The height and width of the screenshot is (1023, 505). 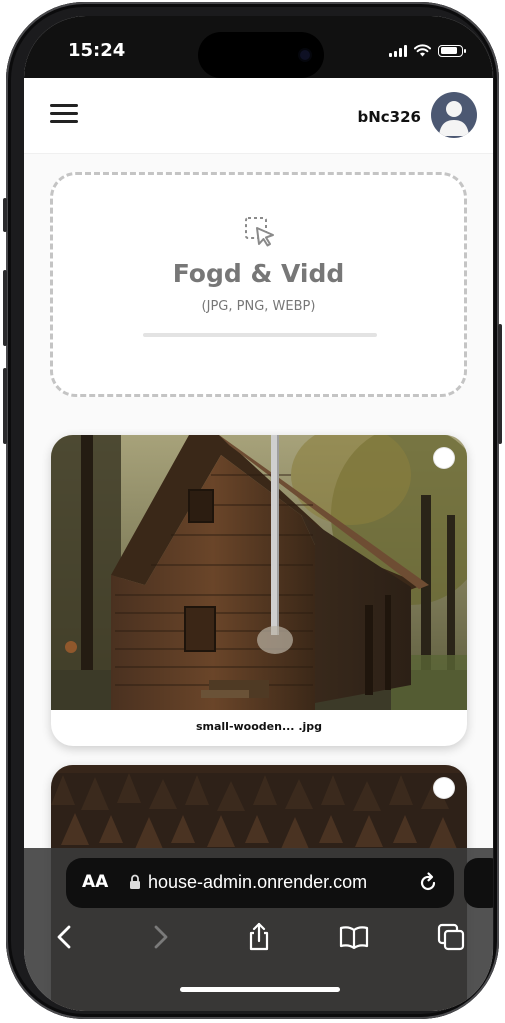 I want to click on reload-icon, so click(x=428, y=883).